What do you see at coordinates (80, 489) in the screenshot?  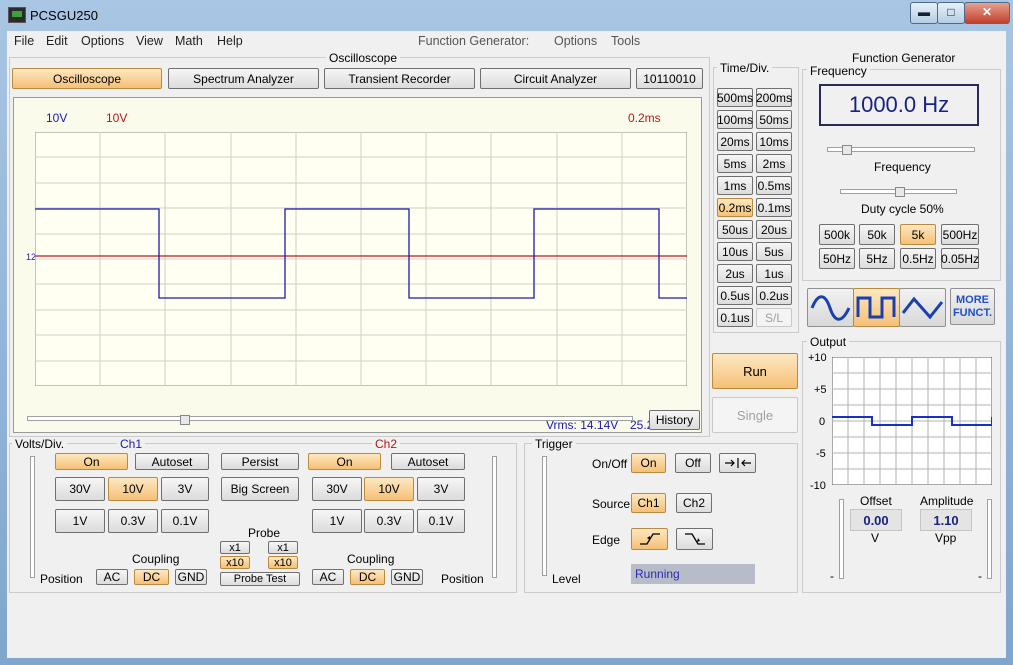 I see `ch1-range-30v: 30V` at bounding box center [80, 489].